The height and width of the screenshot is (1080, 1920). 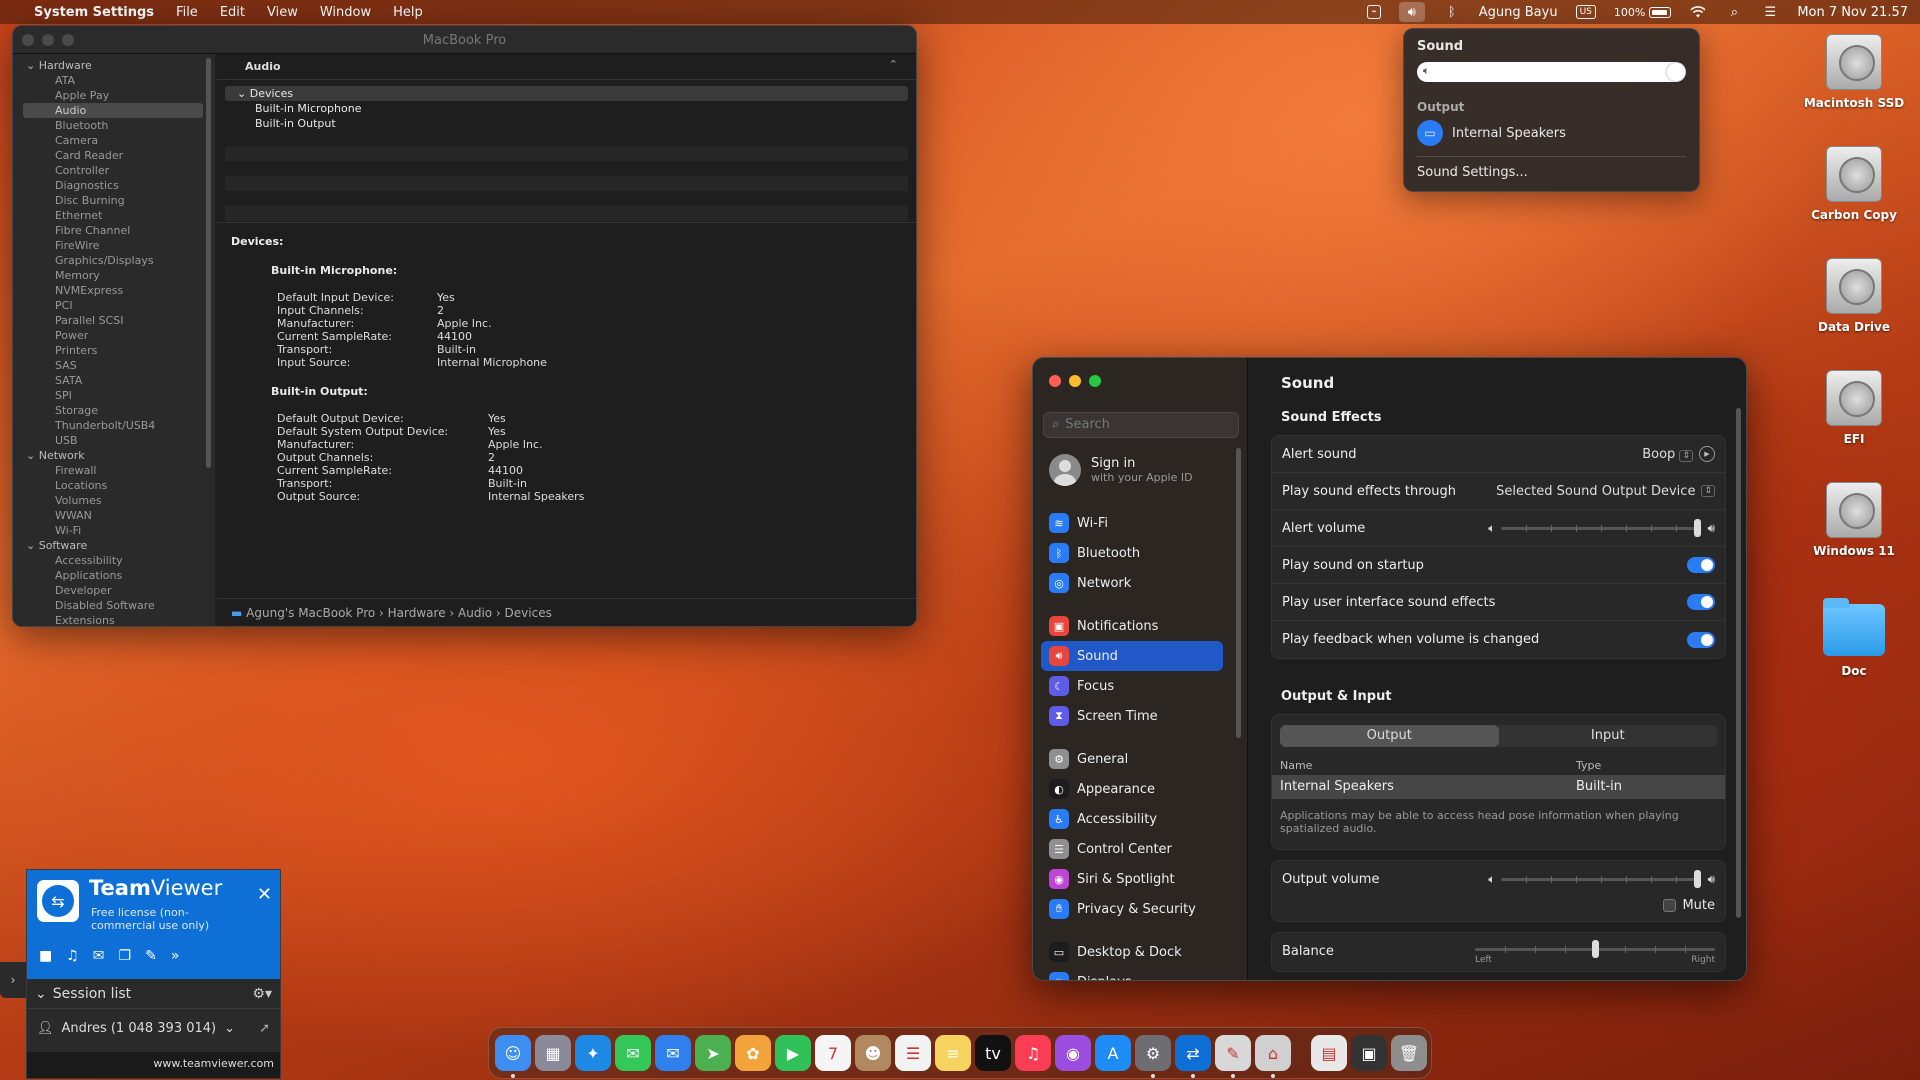 What do you see at coordinates (1608, 736) in the screenshot?
I see `tab-input: Input` at bounding box center [1608, 736].